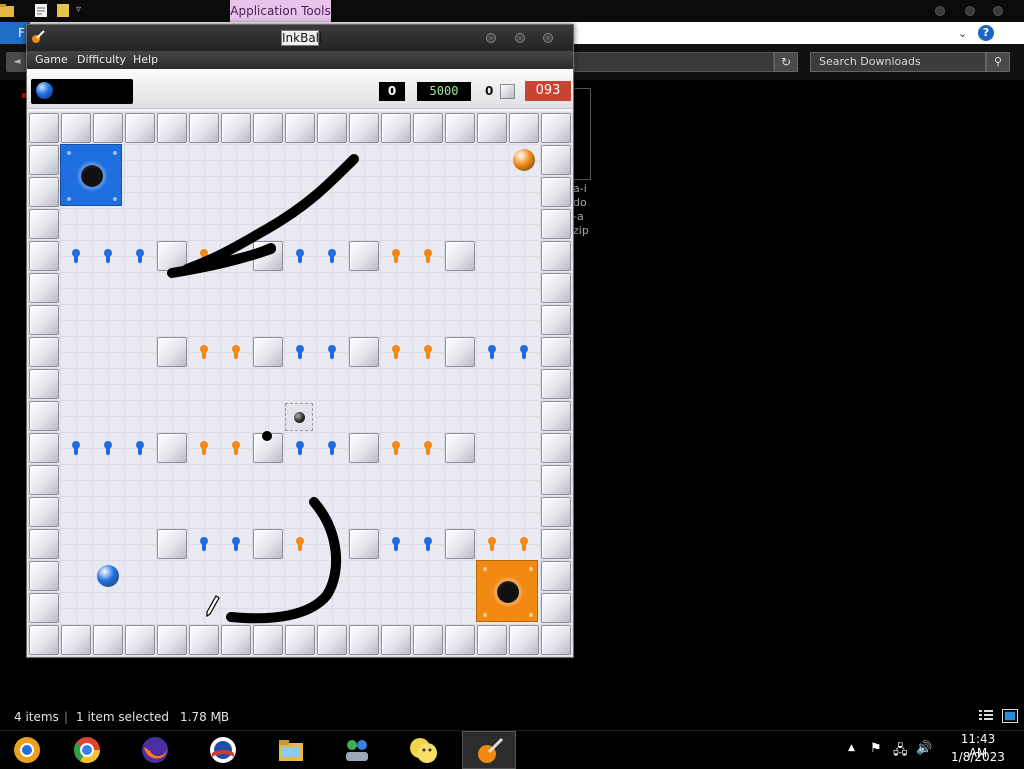 The width and height of the screenshot is (1024, 769). Describe the element at coordinates (299, 417) in the screenshot. I see `ball-spawner` at that location.